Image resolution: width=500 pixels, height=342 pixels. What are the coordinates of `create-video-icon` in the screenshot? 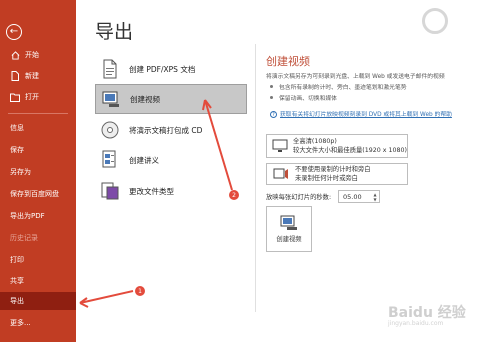 It's located at (289, 223).